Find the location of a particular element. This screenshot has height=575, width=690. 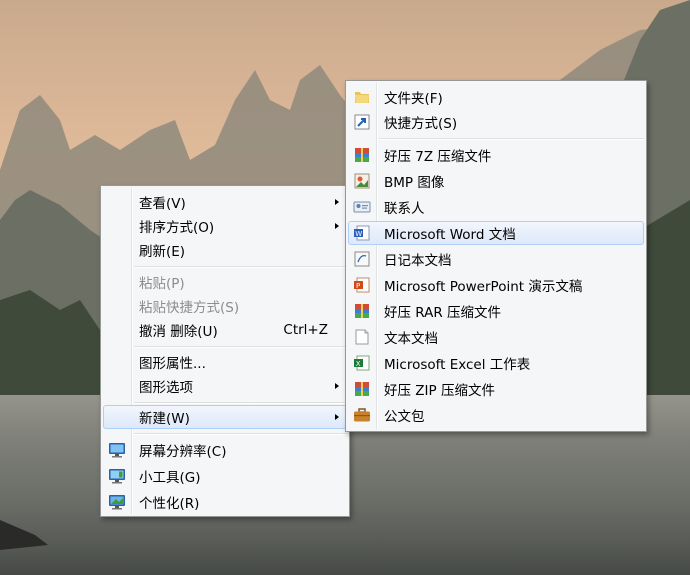

menu-item-new: 新建(W) is located at coordinates (225, 417).